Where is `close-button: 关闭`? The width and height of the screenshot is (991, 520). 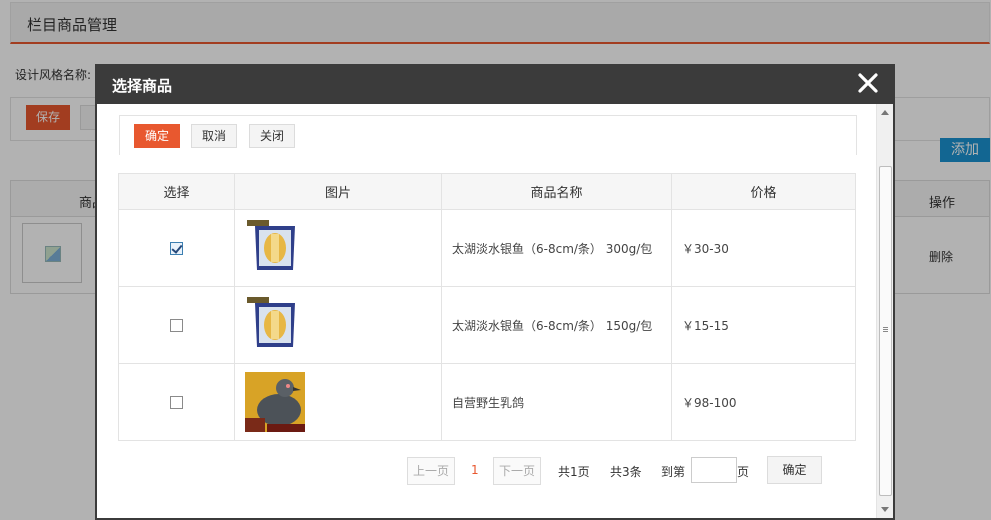 close-button: 关闭 is located at coordinates (272, 136).